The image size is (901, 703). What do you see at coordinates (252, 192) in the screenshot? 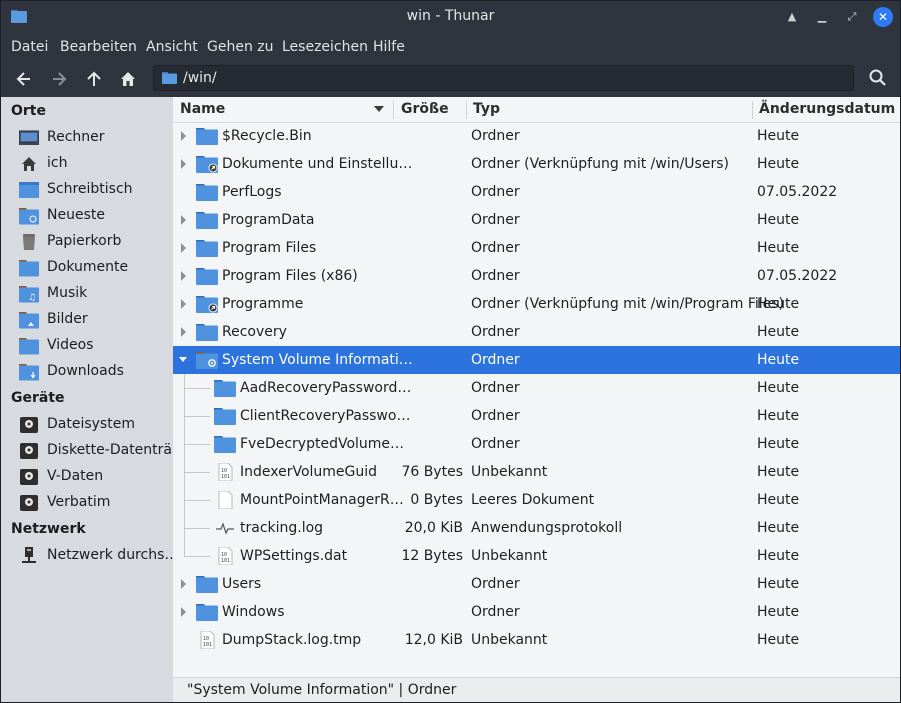
I see `file-name: PerfLogs` at bounding box center [252, 192].